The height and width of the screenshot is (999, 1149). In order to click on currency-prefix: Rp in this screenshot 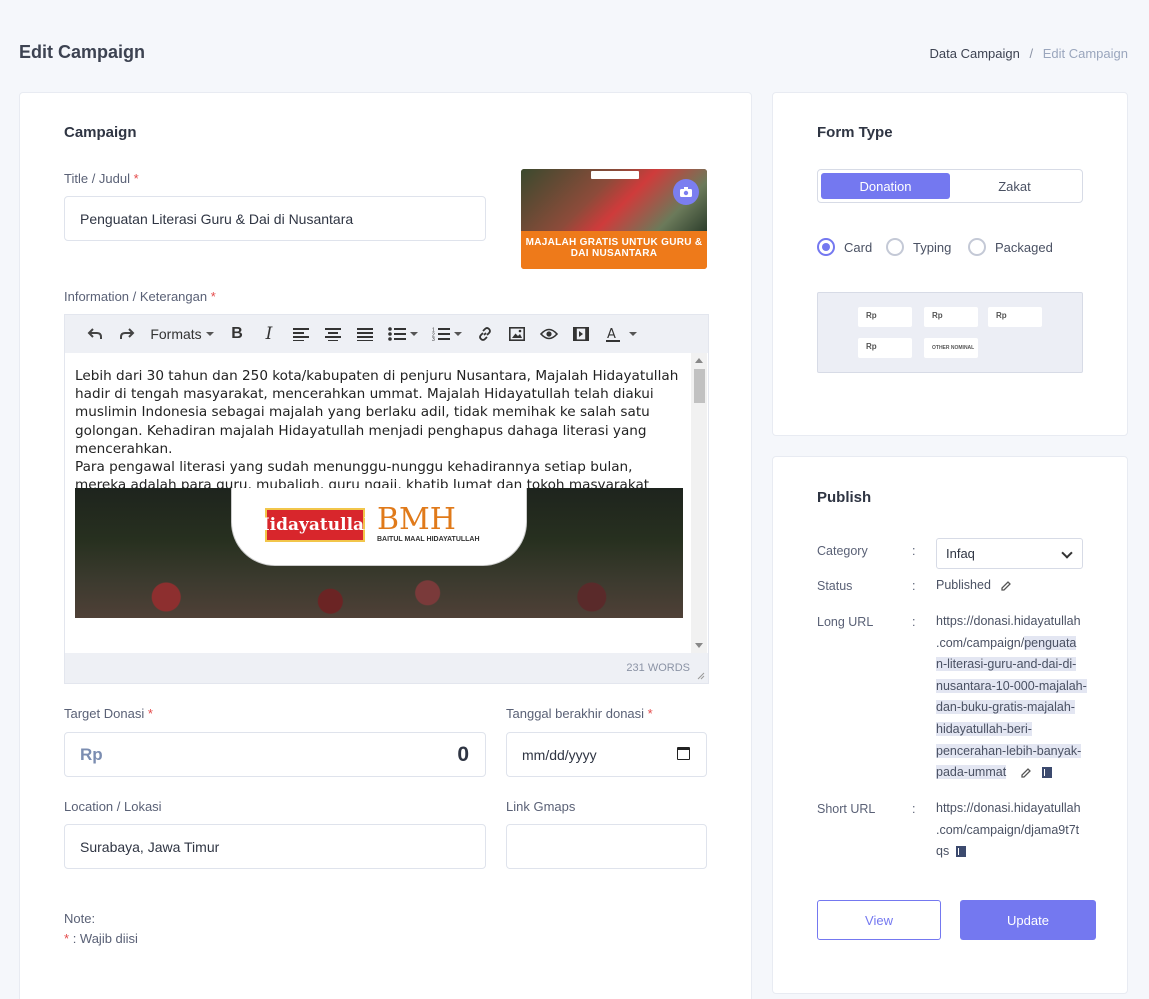, I will do `click(91, 754)`.